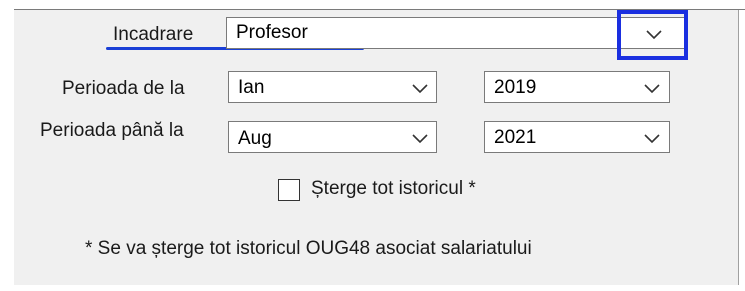 The image size is (745, 291). What do you see at coordinates (153, 34) in the screenshot?
I see `incadrare-label: Incadrare` at bounding box center [153, 34].